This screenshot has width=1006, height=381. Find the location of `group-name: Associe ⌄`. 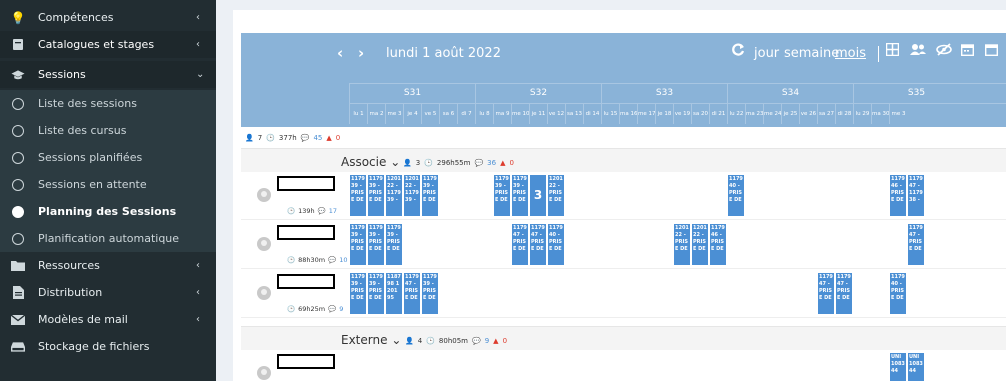

group-name: Associe ⌄ is located at coordinates (370, 162).